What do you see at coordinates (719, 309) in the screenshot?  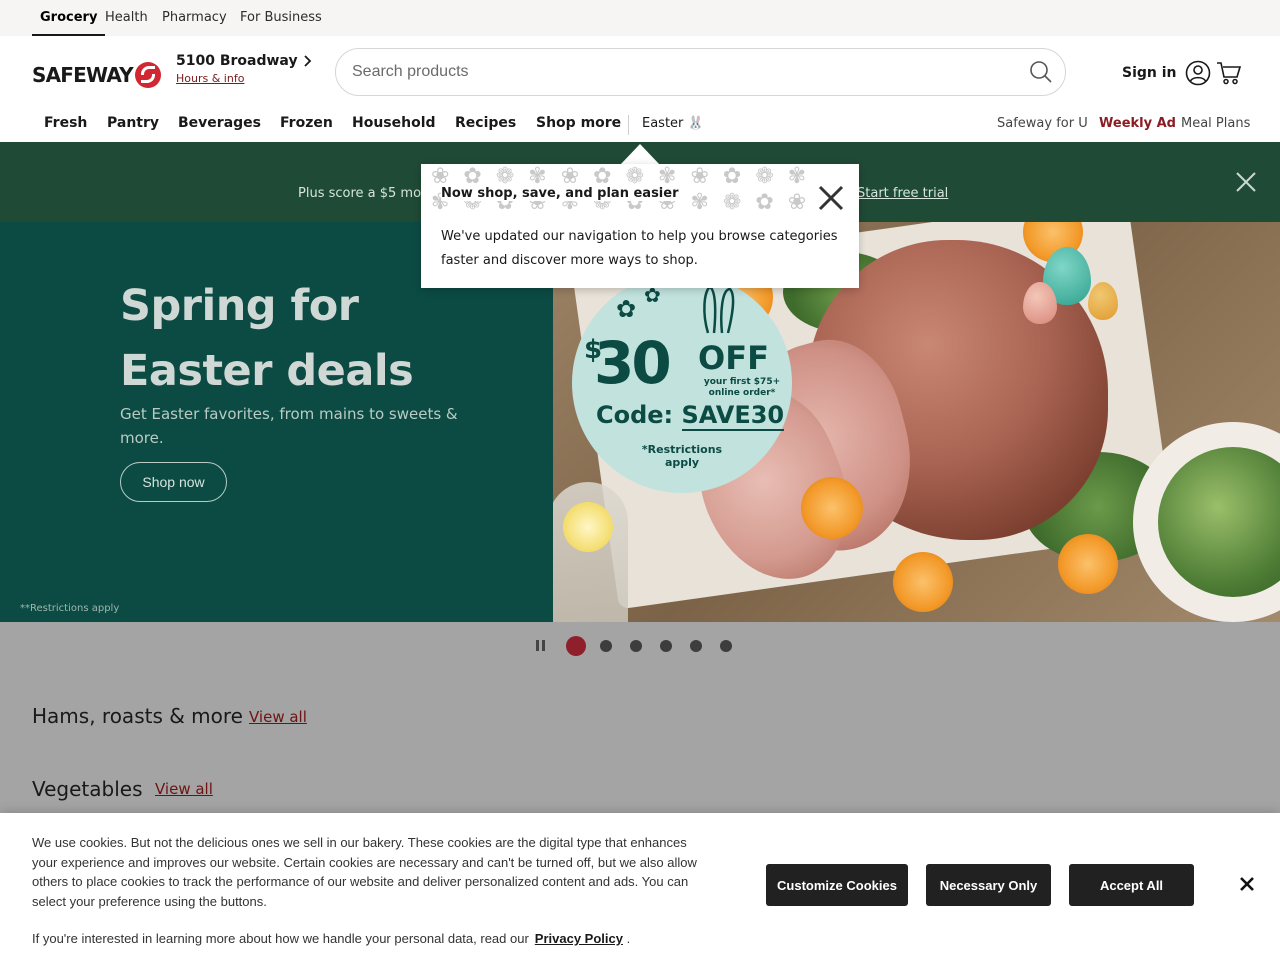 I see `bunny-ears-icon` at bounding box center [719, 309].